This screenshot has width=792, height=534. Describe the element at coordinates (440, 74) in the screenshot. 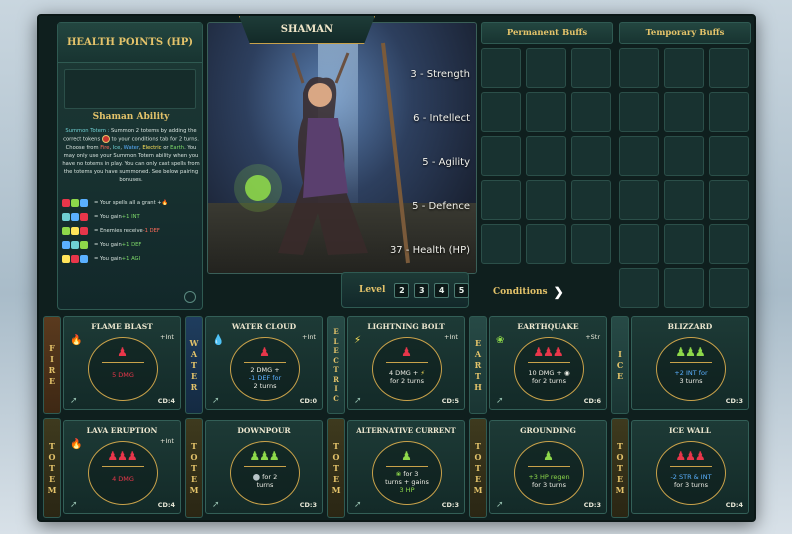

I see `stat-strength: 3 - Strength` at that location.